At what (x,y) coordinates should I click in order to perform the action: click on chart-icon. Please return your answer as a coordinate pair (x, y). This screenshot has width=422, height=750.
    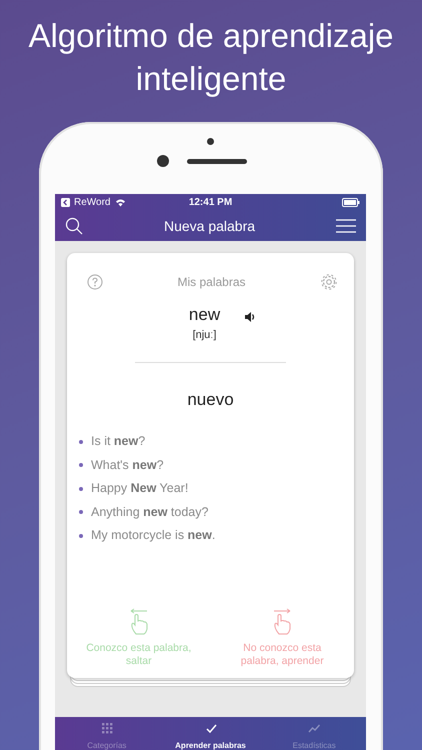
    Looking at the image, I should click on (314, 728).